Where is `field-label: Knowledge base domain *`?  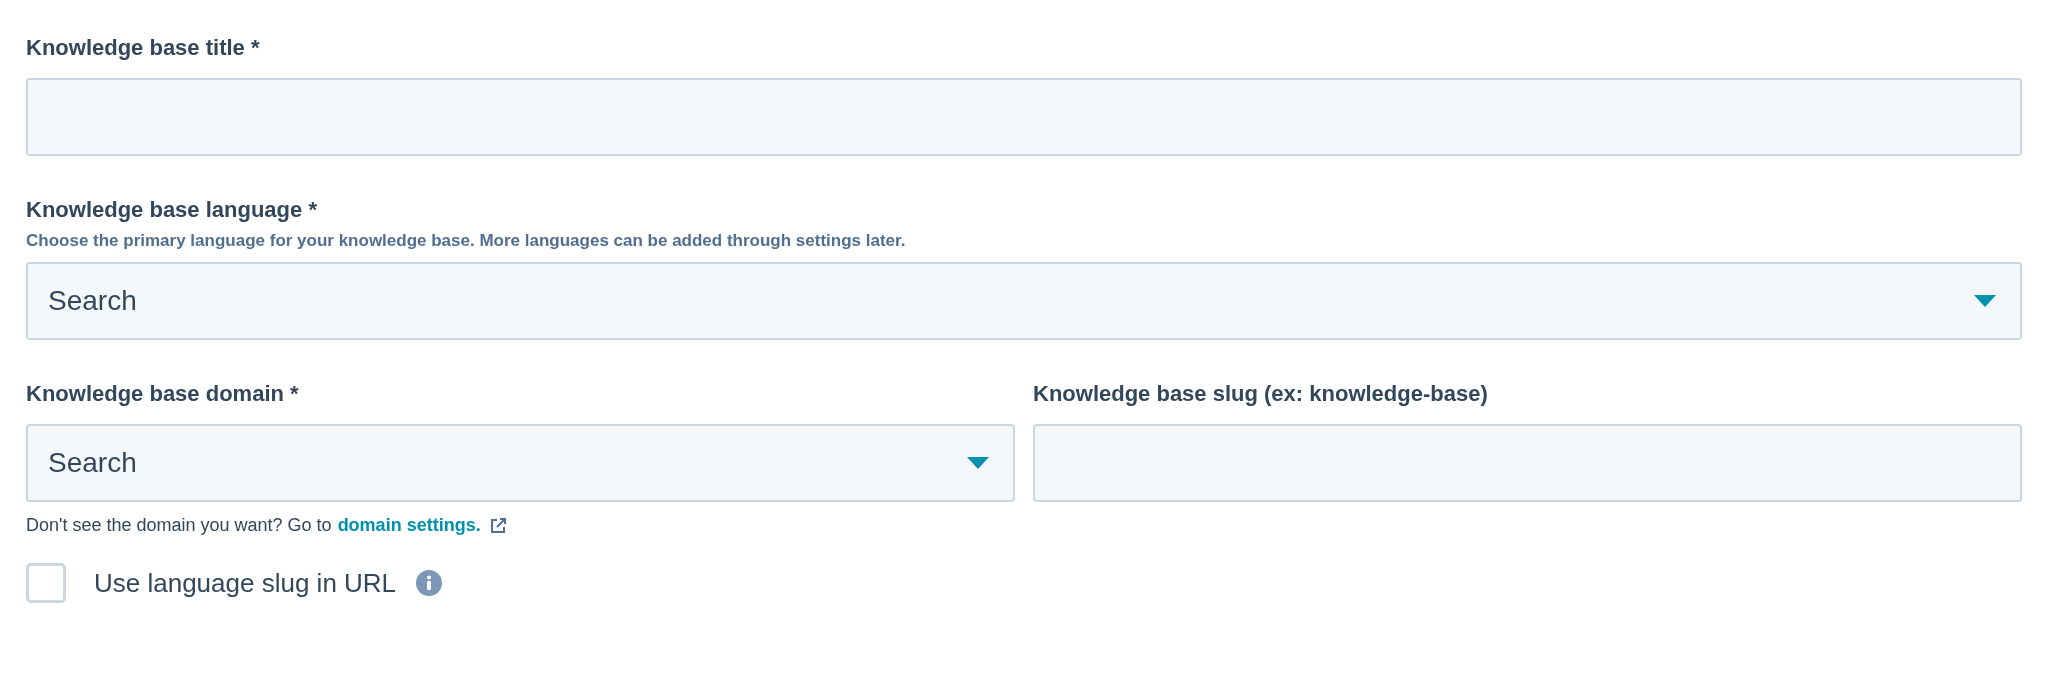 field-label: Knowledge base domain * is located at coordinates (163, 394).